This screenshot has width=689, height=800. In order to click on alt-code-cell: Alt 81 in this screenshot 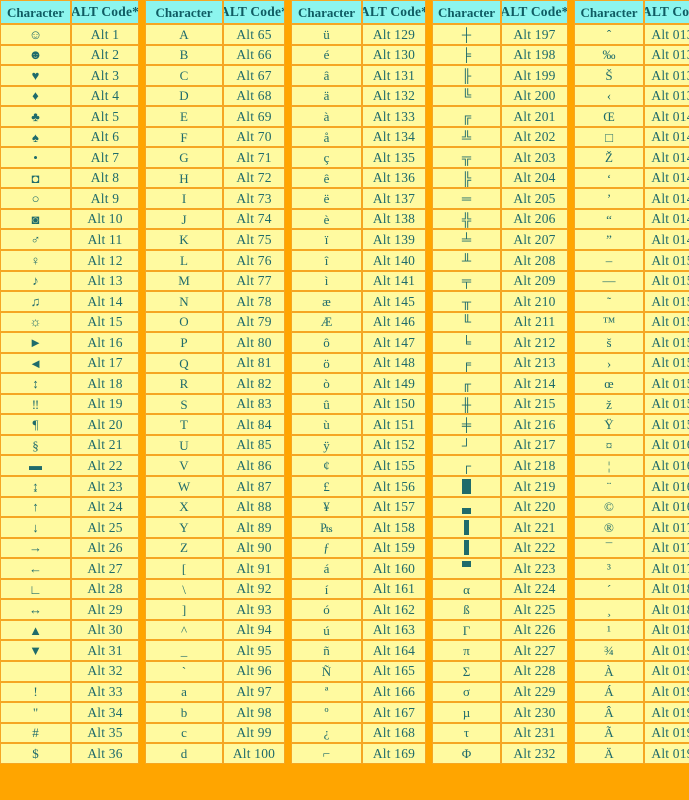, I will do `click(254, 363)`.